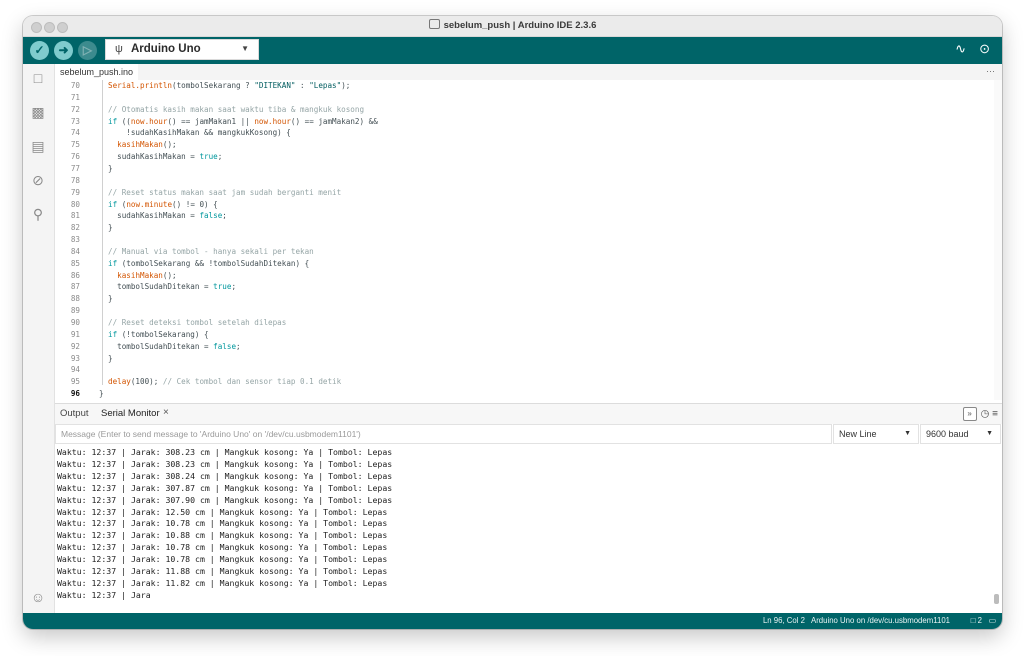 The width and height of the screenshot is (1024, 656). What do you see at coordinates (75, 240) in the screenshot?
I see `line-number: 83` at bounding box center [75, 240].